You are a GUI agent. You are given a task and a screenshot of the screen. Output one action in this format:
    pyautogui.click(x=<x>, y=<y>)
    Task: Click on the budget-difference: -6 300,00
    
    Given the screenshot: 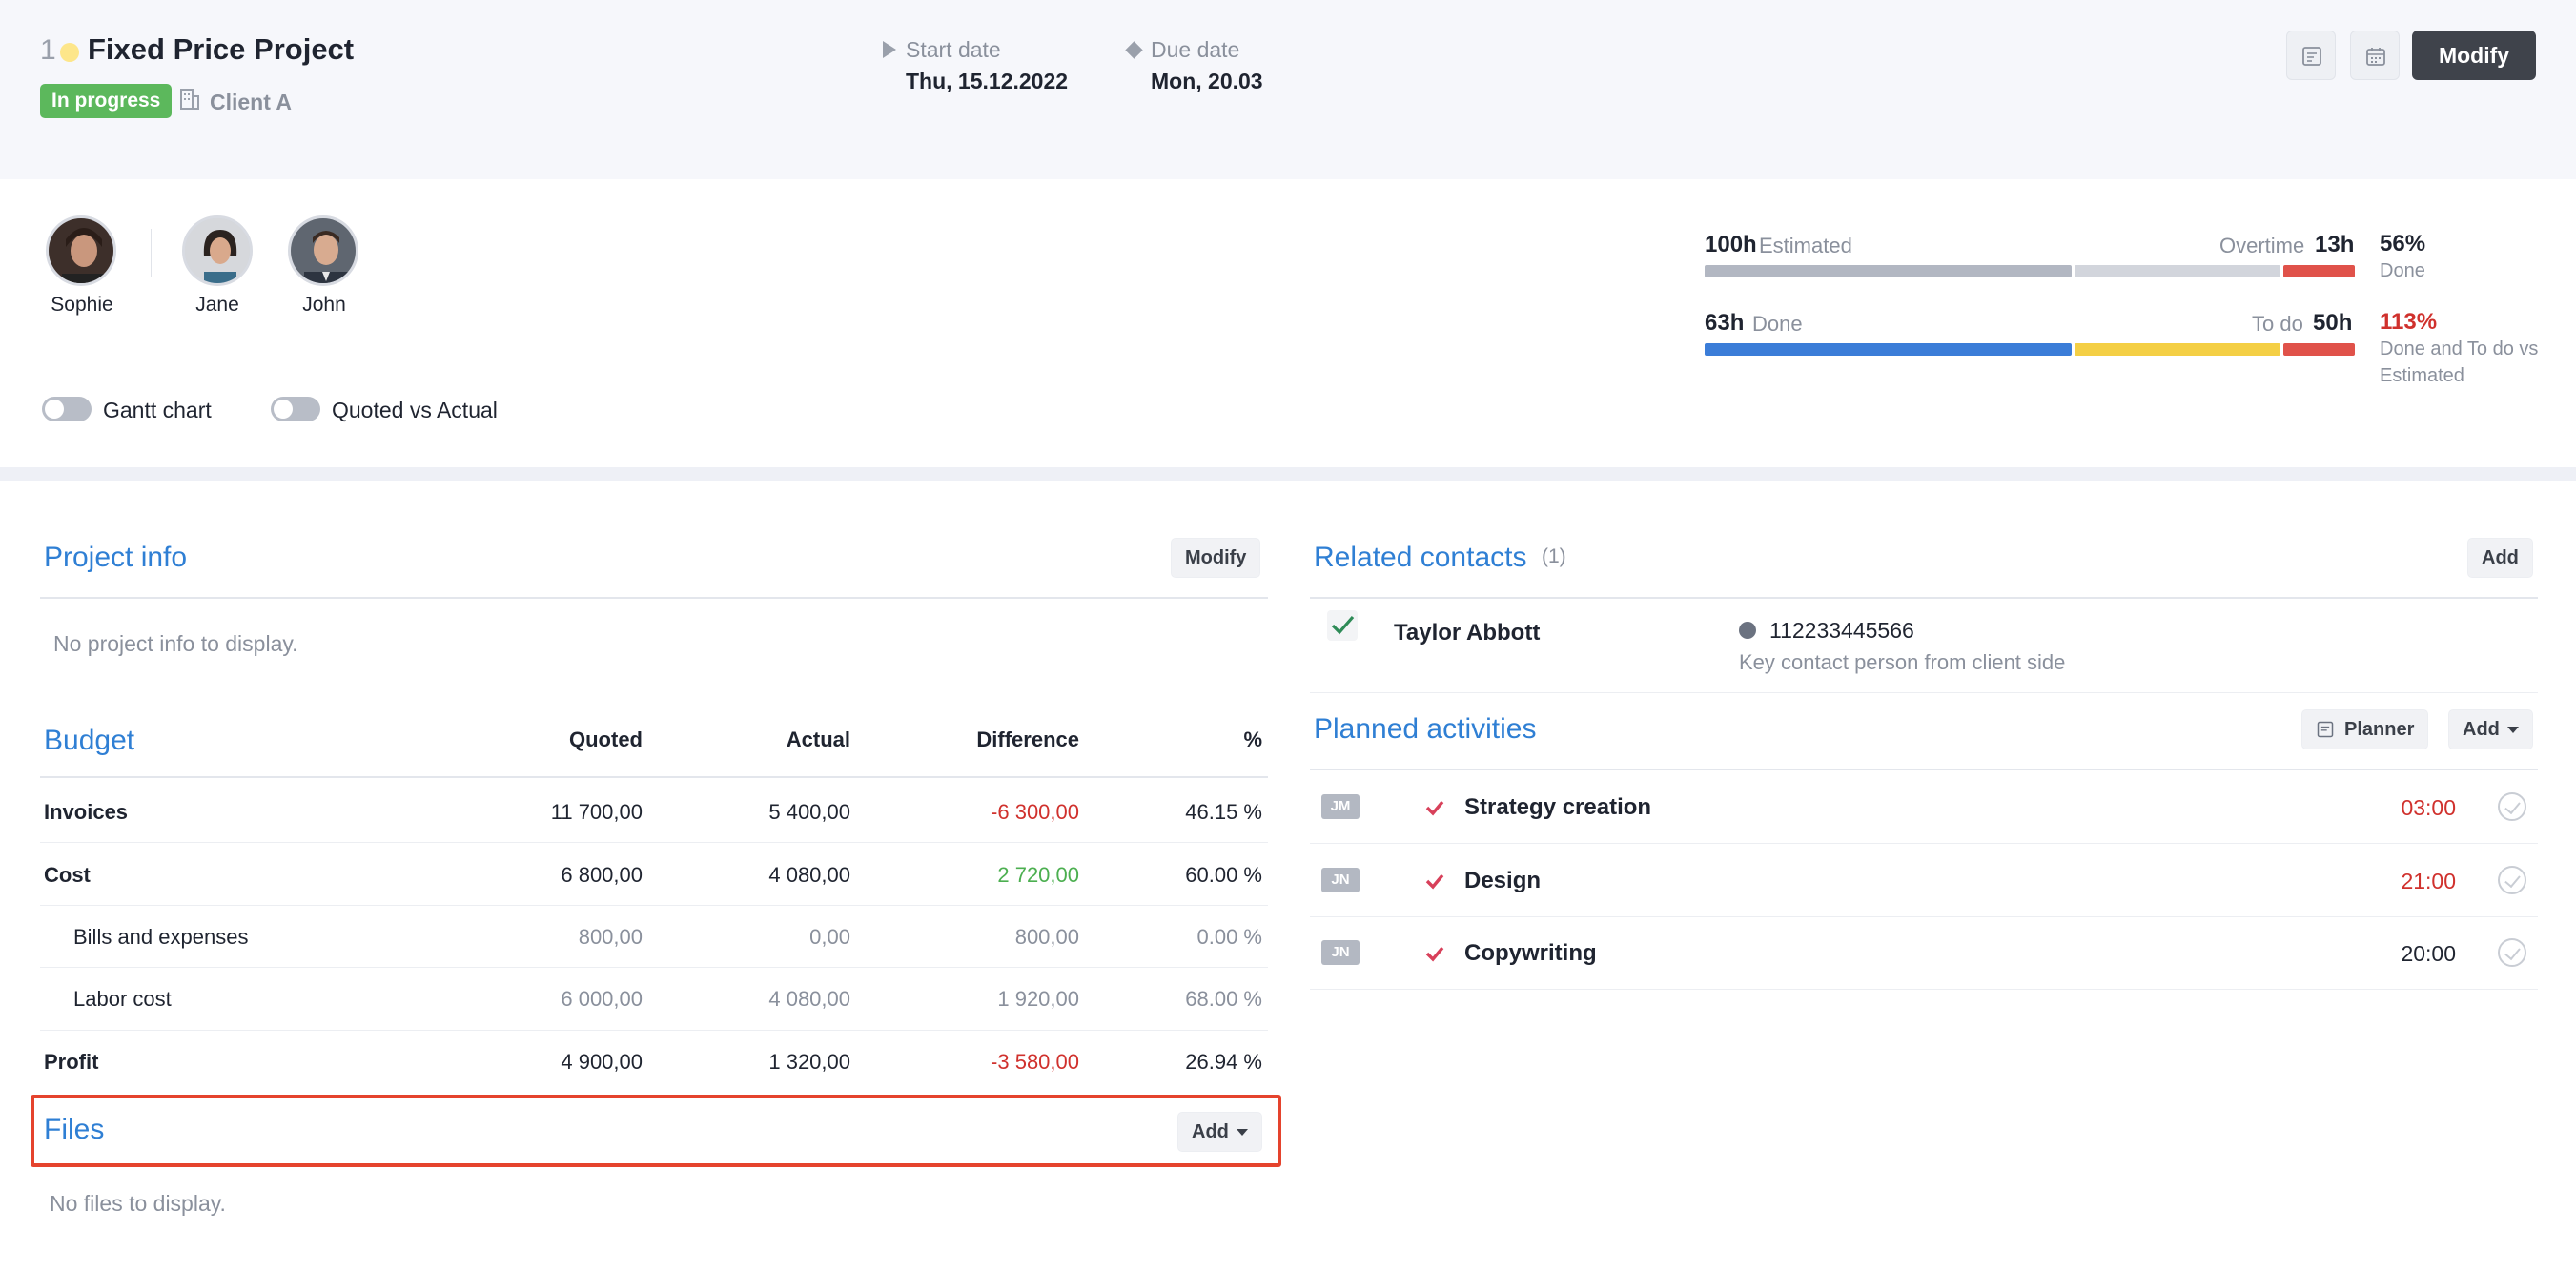 What is the action you would take?
    pyautogui.click(x=1035, y=812)
    